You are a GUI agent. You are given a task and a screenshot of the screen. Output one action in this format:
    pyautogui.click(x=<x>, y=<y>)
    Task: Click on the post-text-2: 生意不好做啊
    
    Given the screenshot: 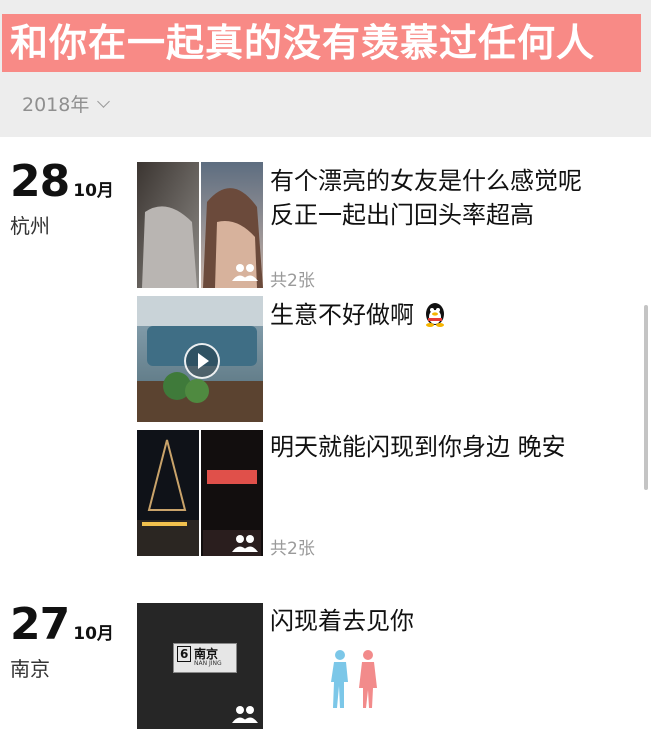 What is the action you would take?
    pyautogui.click(x=359, y=315)
    